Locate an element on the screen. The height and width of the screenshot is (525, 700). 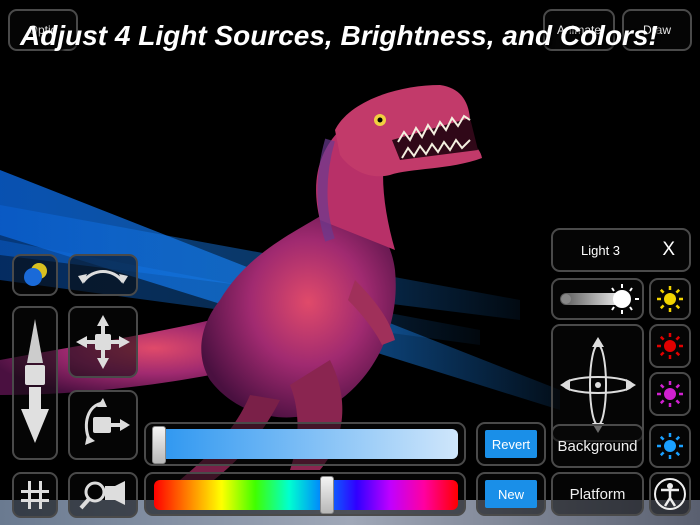
light-color-magenta is located at coordinates (670, 394).